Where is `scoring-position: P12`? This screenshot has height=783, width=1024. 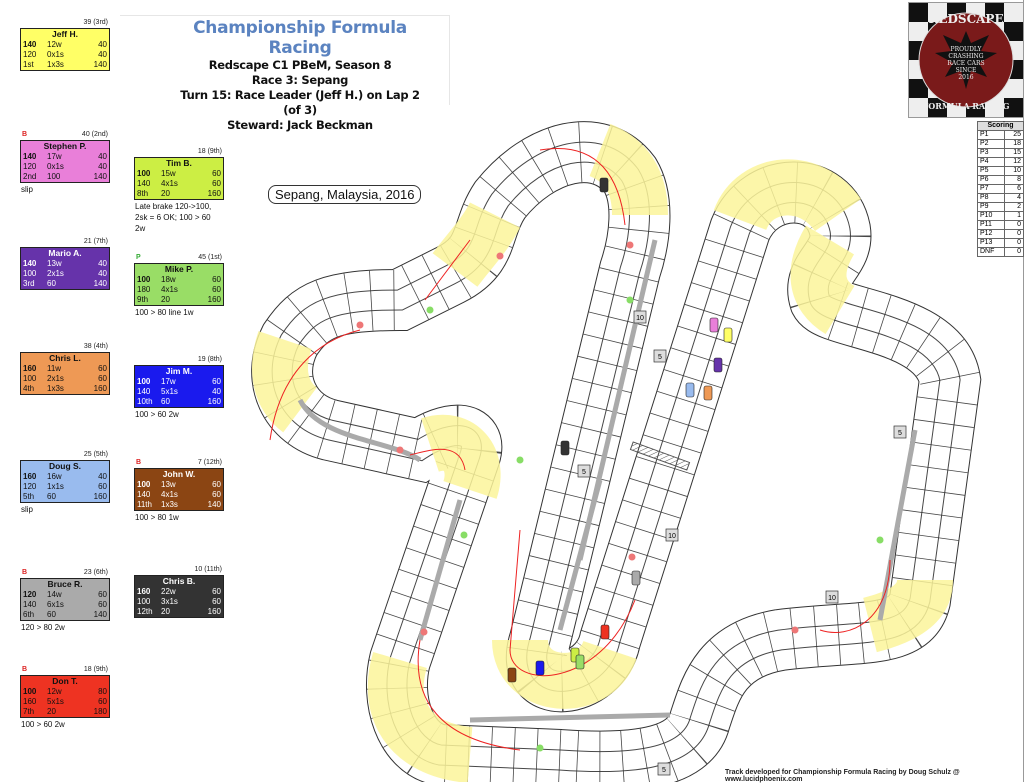
scoring-position: P12 is located at coordinates (991, 234).